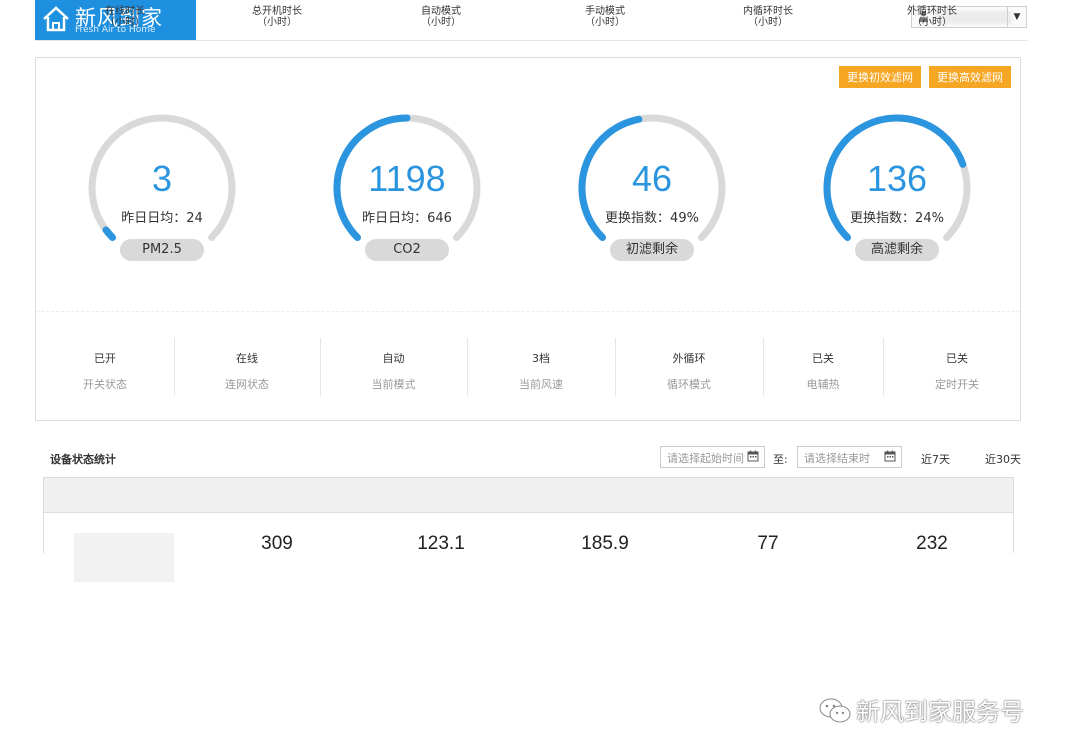 This screenshot has height=755, width=1080. I want to click on column-header-manual: 手动模式 （小时）, so click(605, 17).